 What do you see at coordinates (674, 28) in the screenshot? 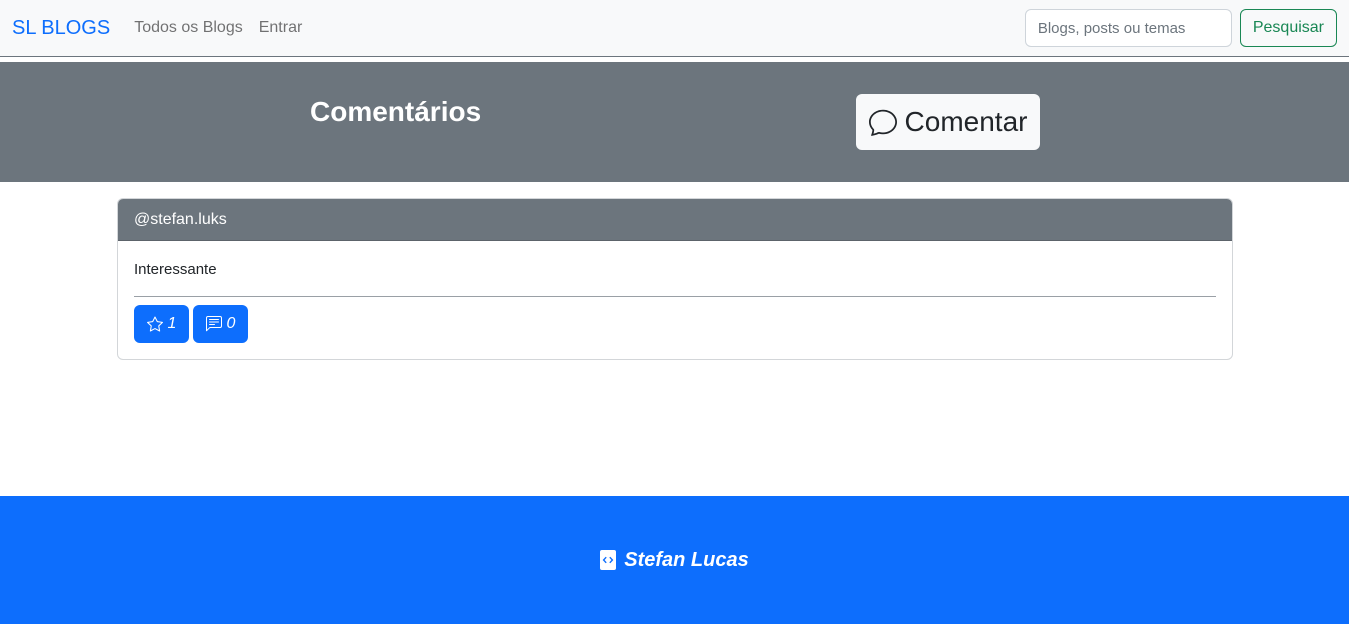
I see `navbar: SL BLOGS Todos os Blogs Entrar Pesquisar` at bounding box center [674, 28].